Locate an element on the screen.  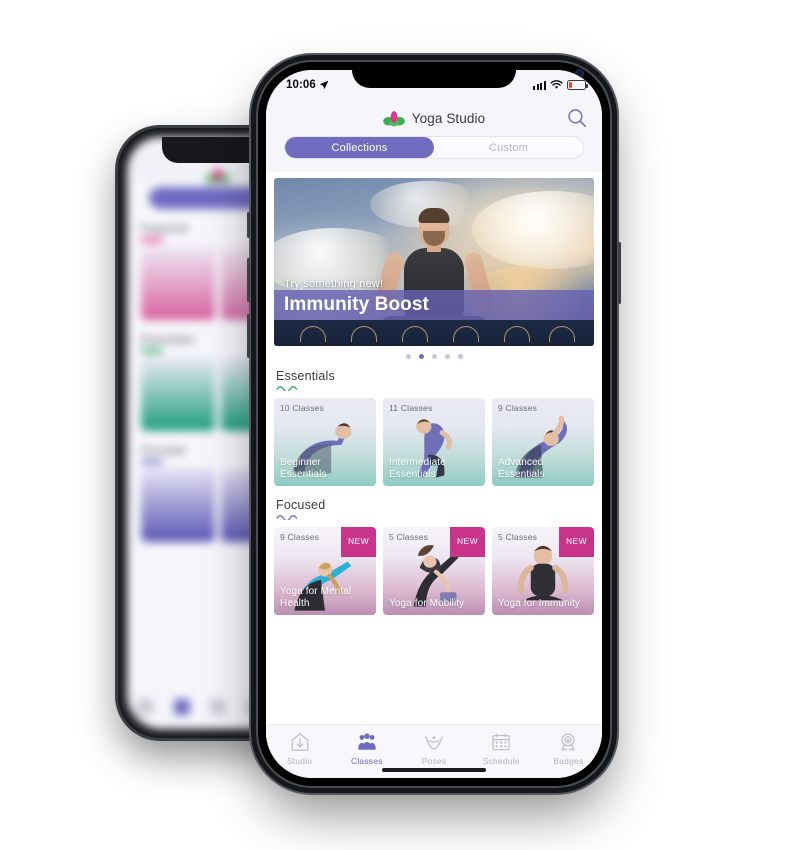
brand: Yoga Studio is located at coordinates (434, 118).